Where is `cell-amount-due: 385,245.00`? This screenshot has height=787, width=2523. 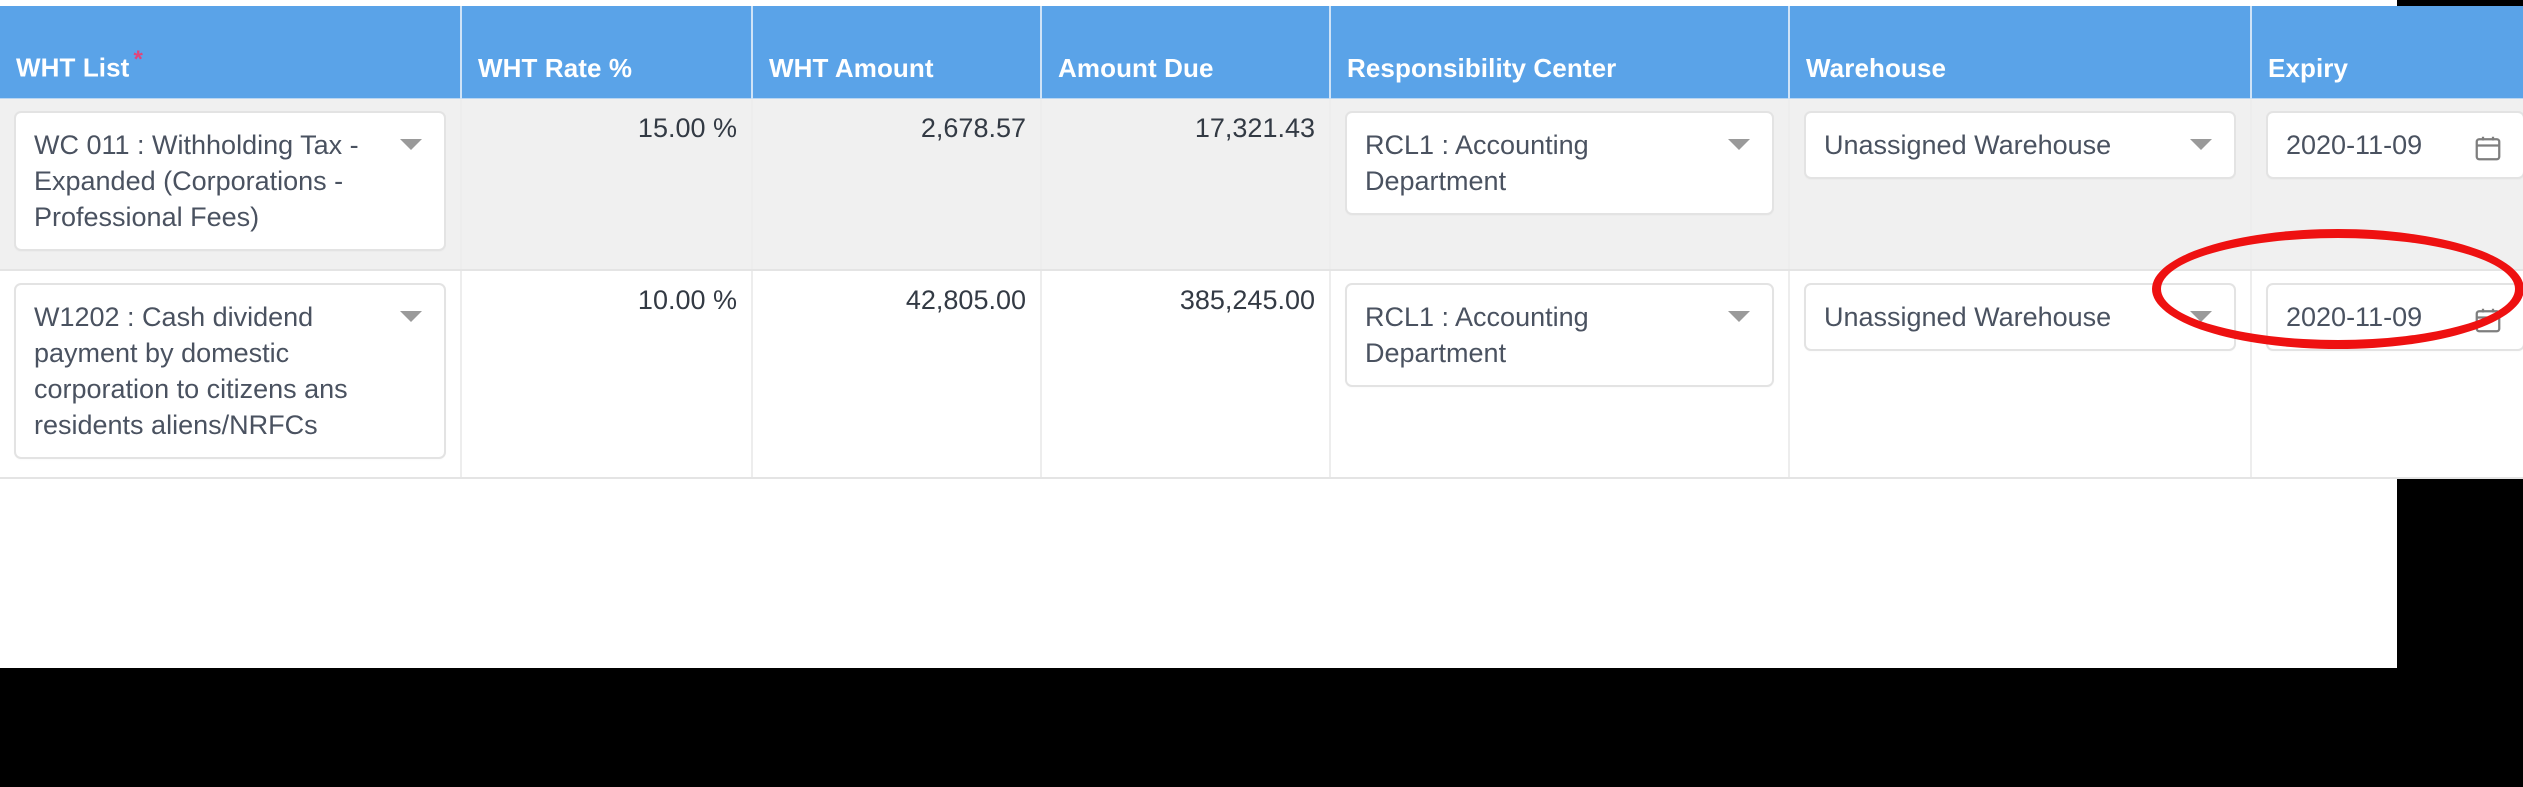 cell-amount-due: 385,245.00 is located at coordinates (1186, 374).